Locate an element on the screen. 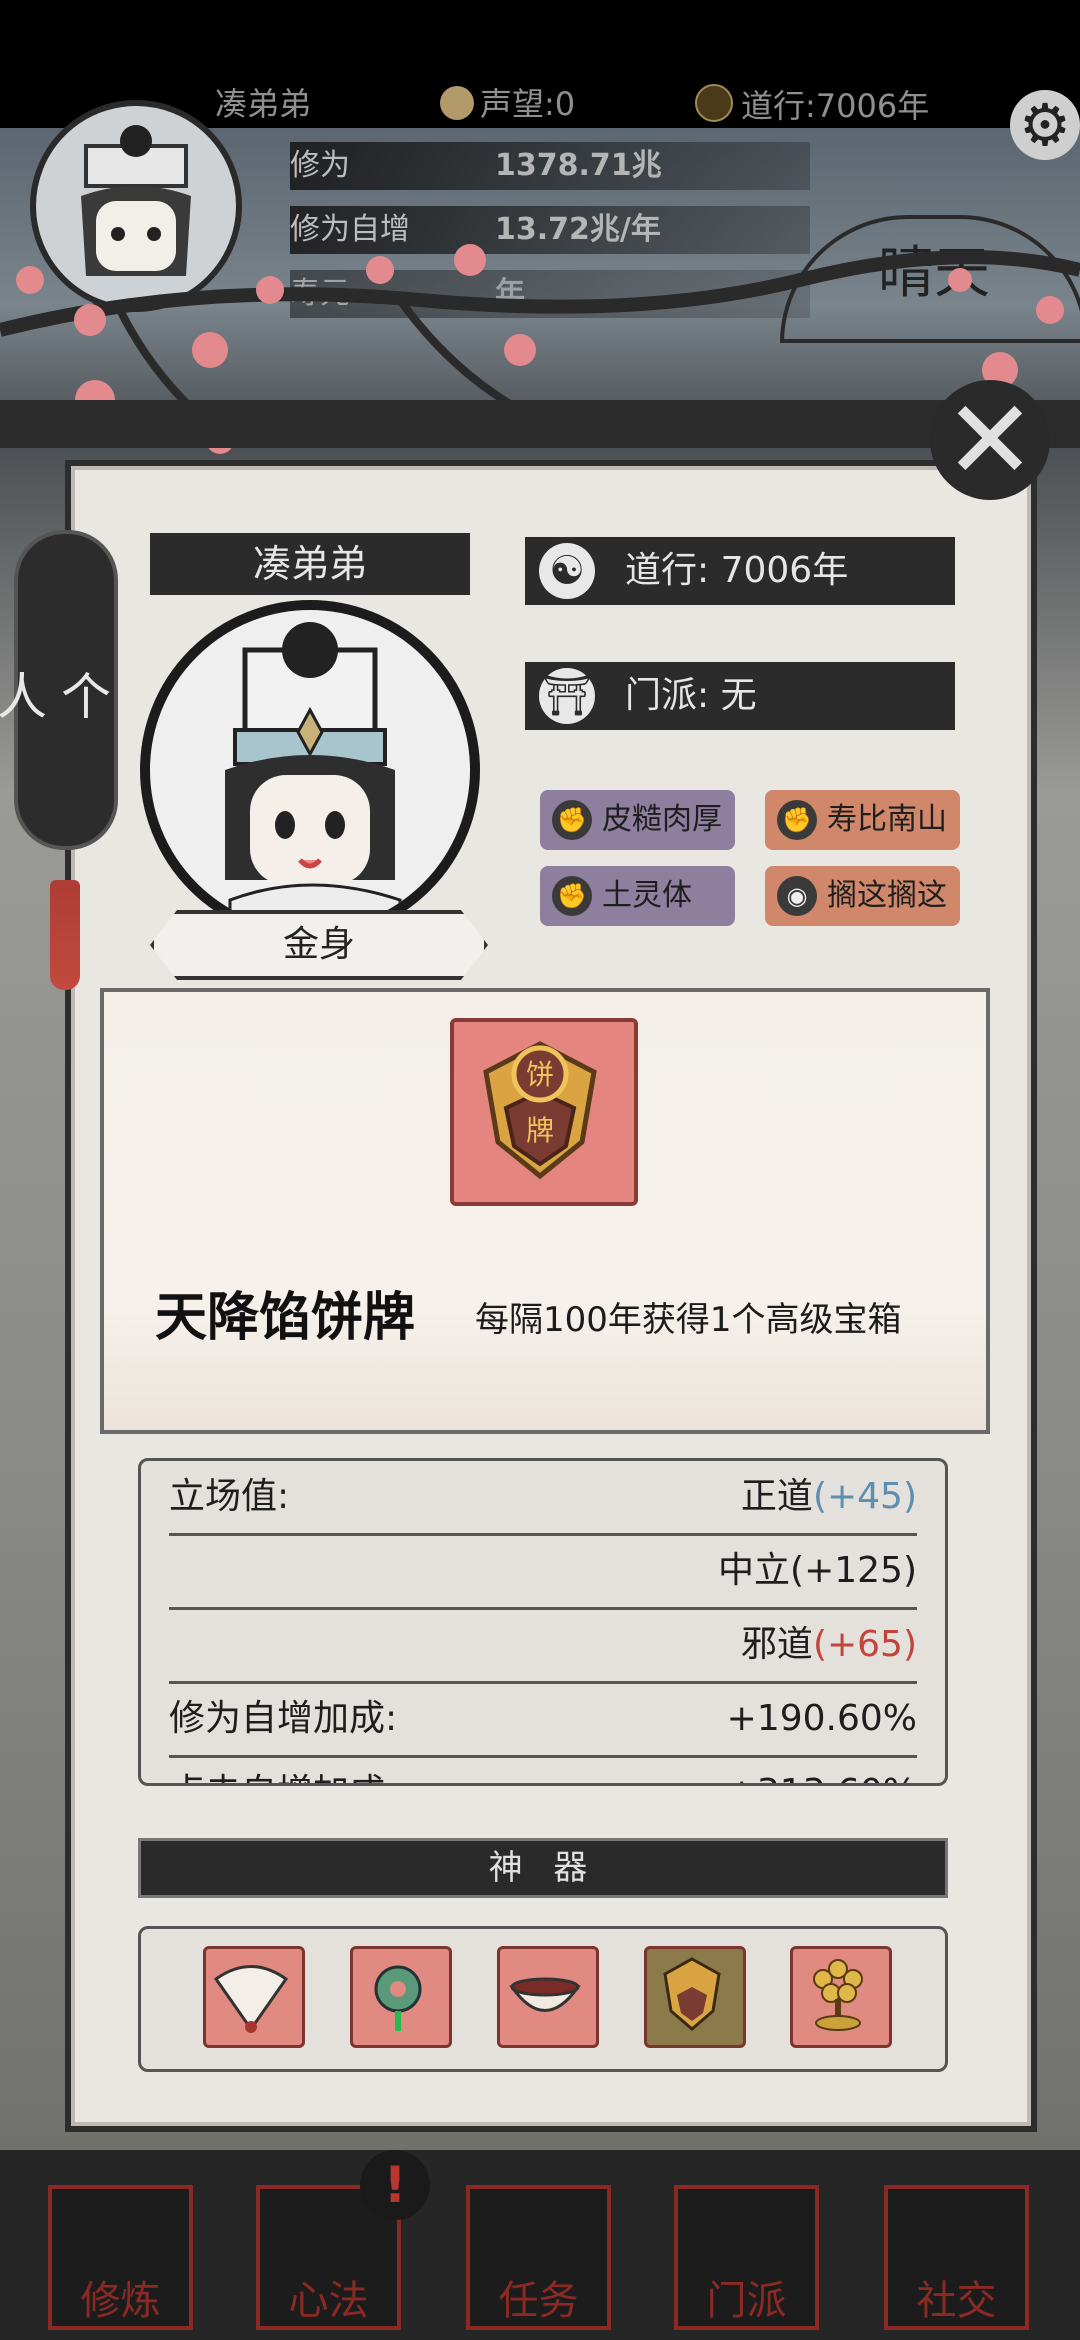 Image resolution: width=1080 pixels, height=2340 pixels. trait-tag: ◉ 搁这搁这 is located at coordinates (862, 896).